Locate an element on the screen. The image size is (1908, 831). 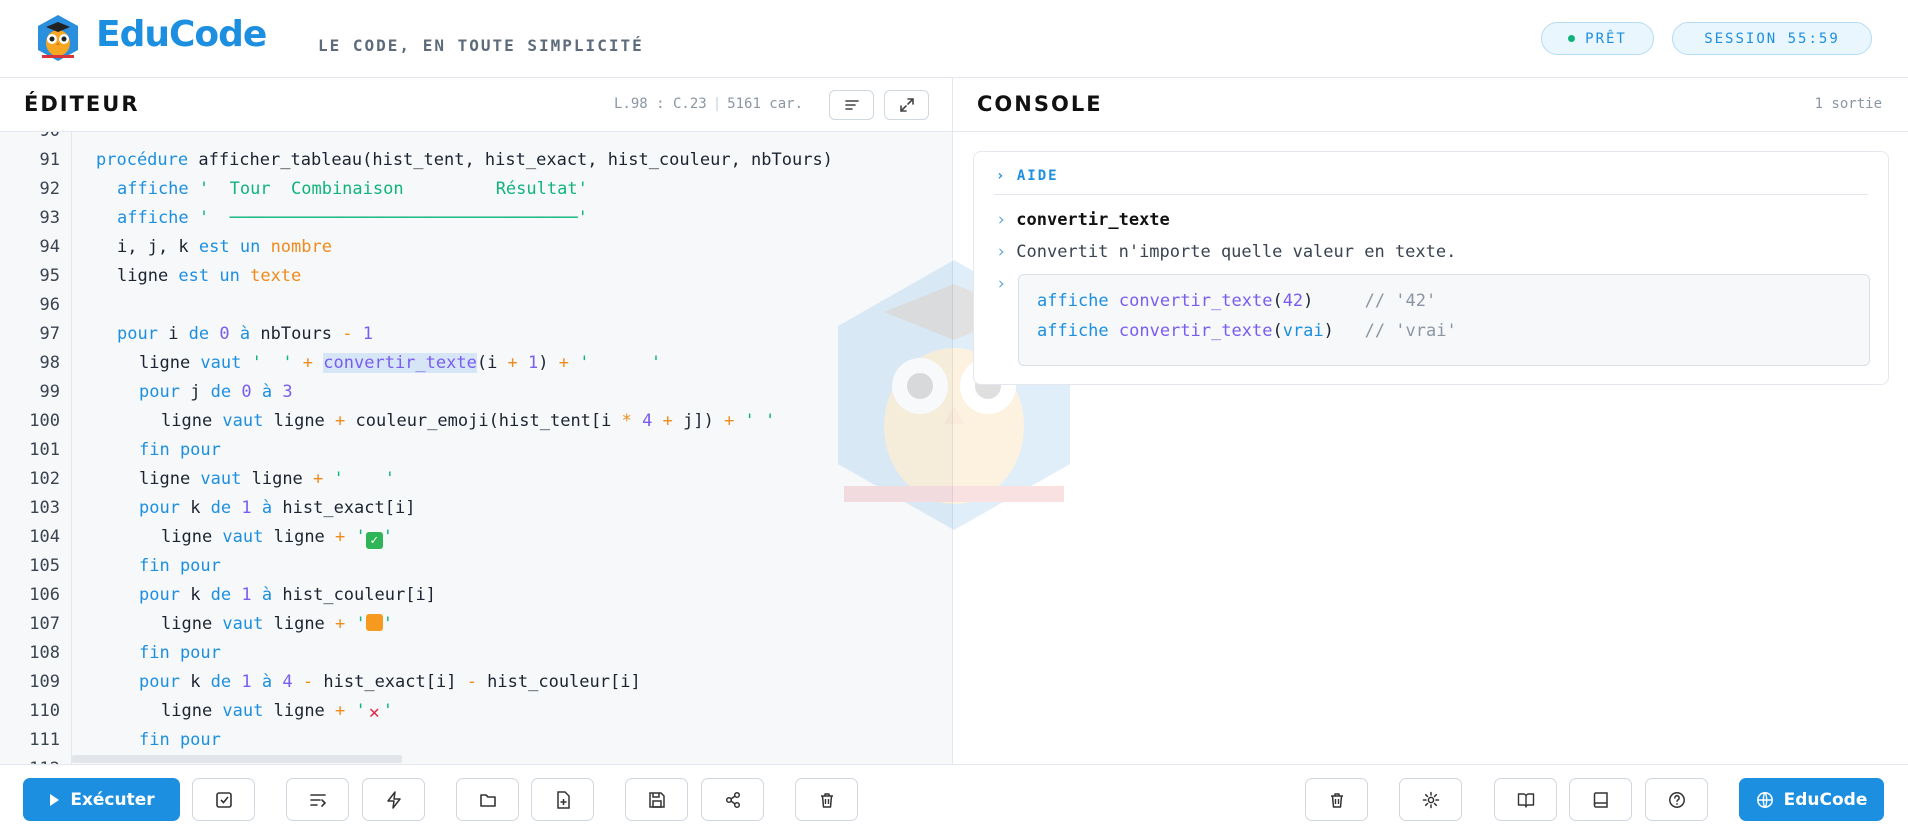
share-icon is located at coordinates (732, 799).